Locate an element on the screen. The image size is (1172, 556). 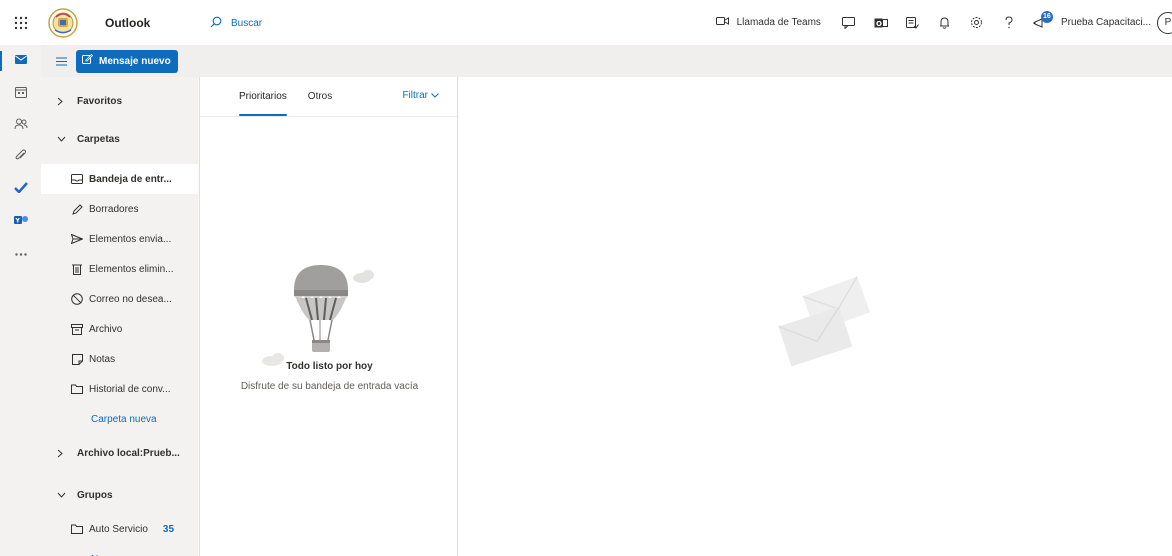
rail-yammer: Y is located at coordinates (20, 221).